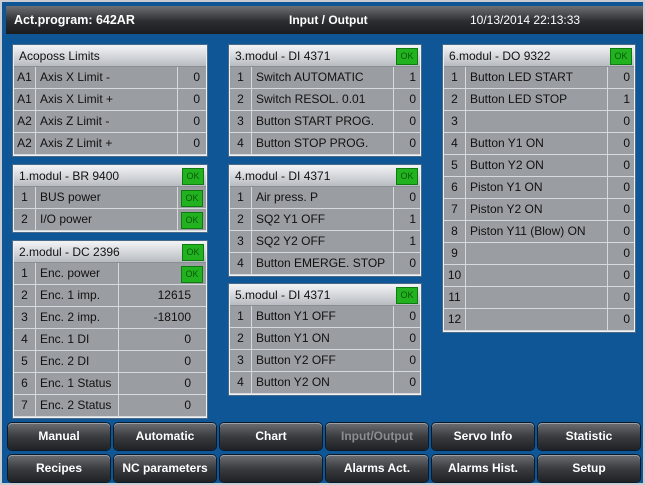  I want to click on row-label: Button Y2 ON, so click(537, 165).